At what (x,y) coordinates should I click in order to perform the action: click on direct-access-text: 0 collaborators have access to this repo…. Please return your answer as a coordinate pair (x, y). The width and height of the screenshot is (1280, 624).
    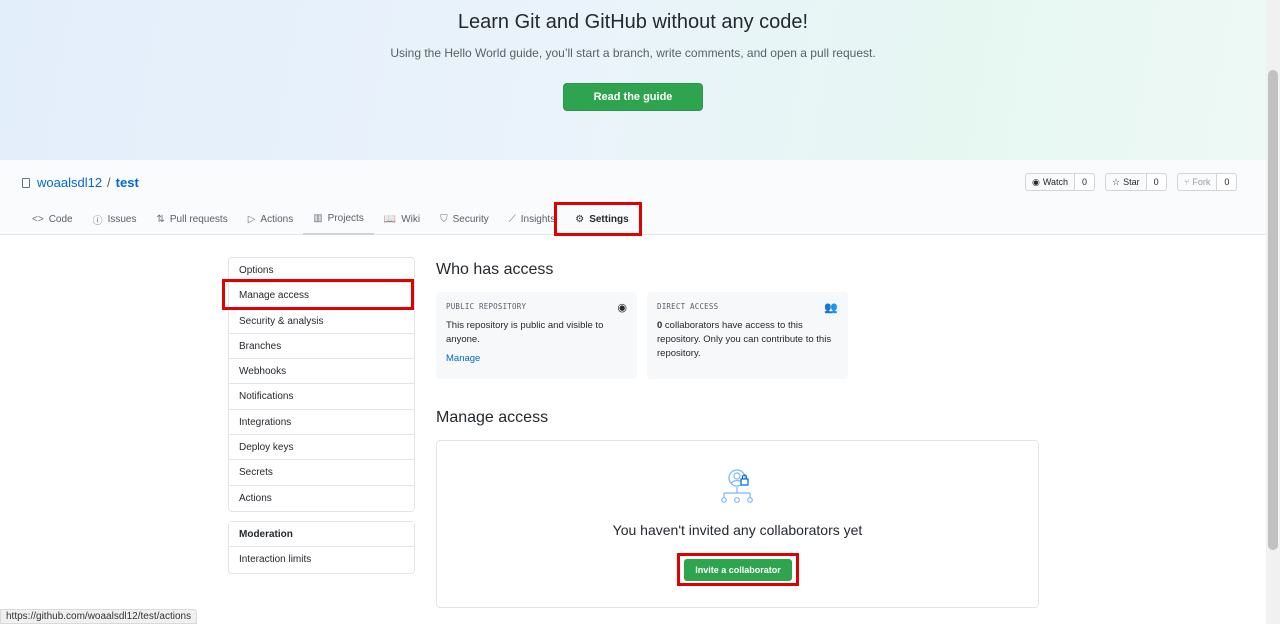
    Looking at the image, I should click on (747, 340).